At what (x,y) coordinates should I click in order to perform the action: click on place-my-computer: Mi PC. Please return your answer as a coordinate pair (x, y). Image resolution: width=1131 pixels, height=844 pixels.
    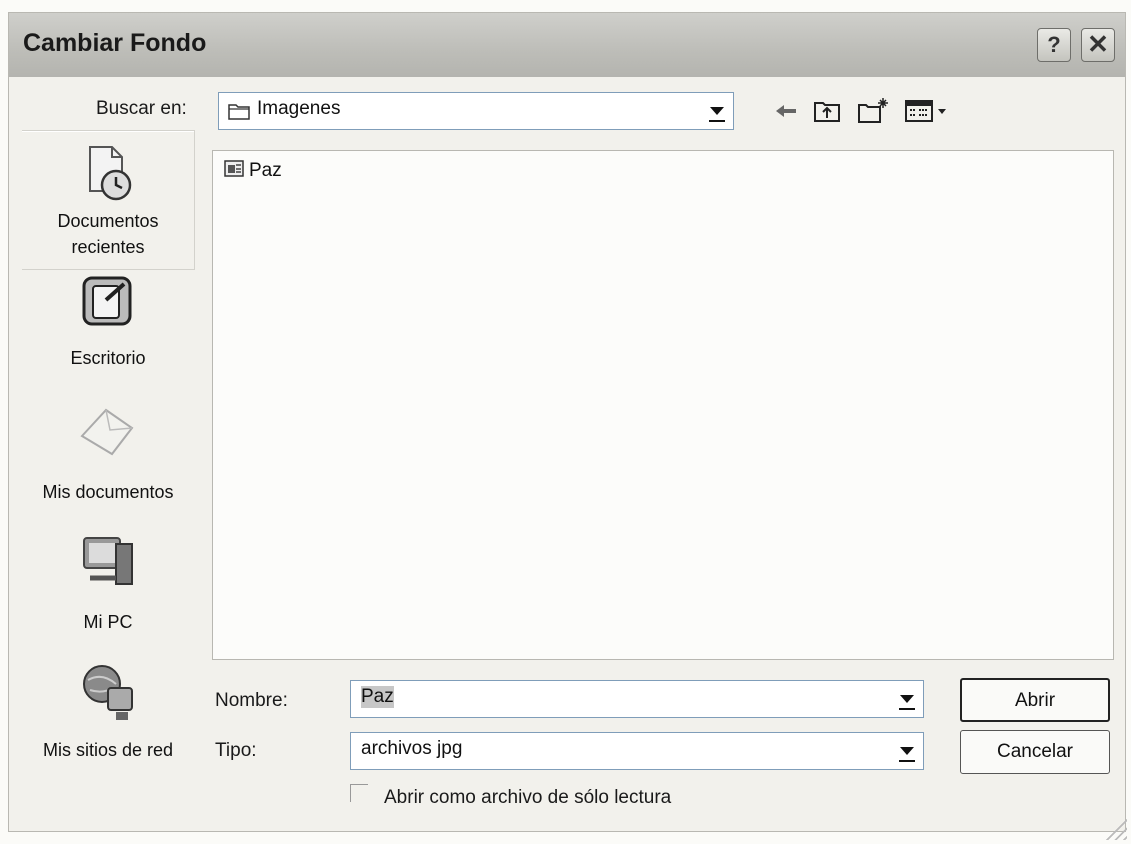
    Looking at the image, I should click on (108, 585).